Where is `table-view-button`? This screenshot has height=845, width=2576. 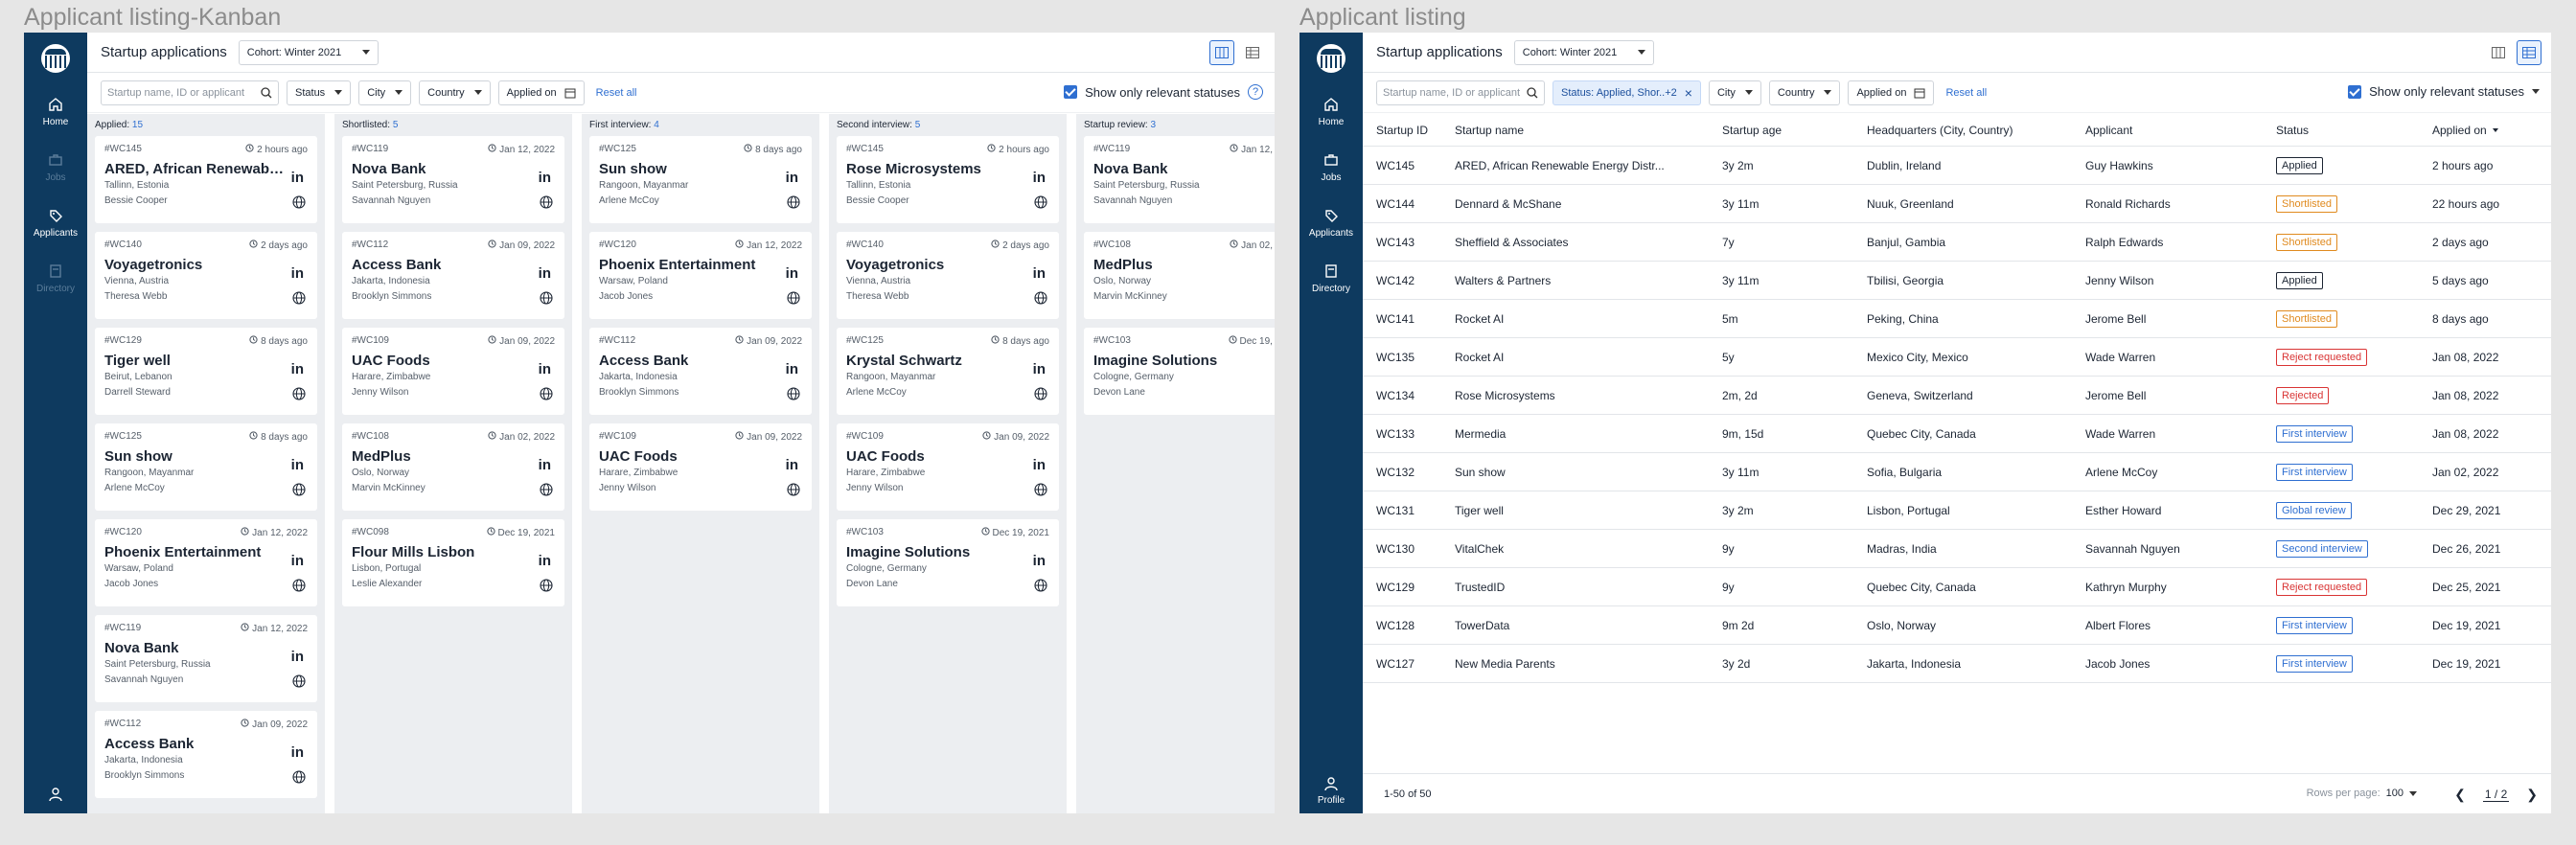 table-view-button is located at coordinates (1252, 52).